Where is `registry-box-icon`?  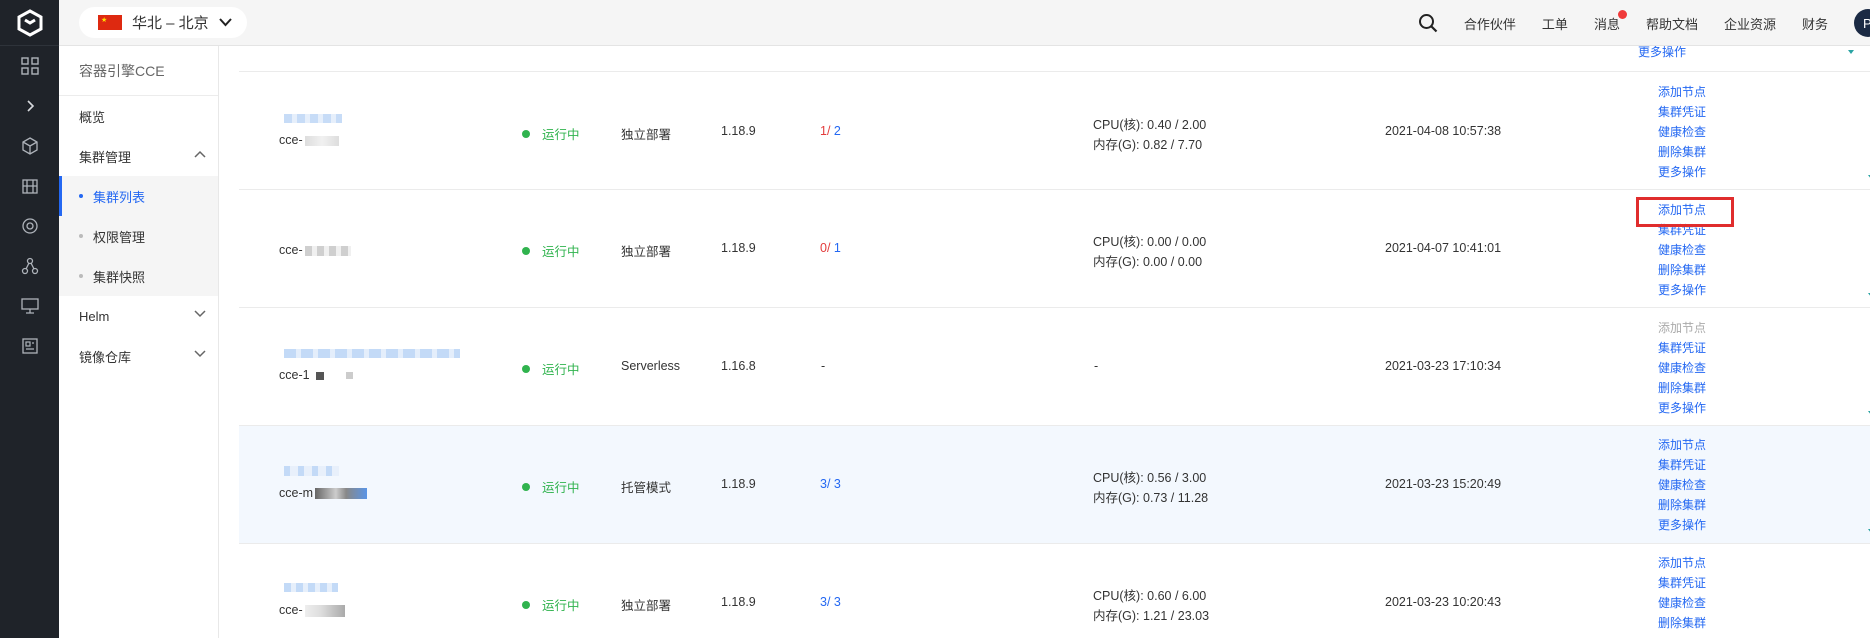
registry-box-icon is located at coordinates (29, 346).